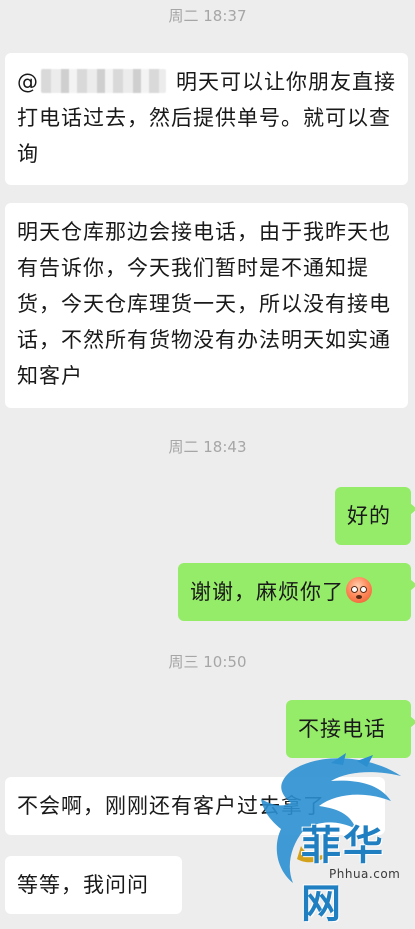  Describe the element at coordinates (207, 447) in the screenshot. I see `timestamp: 周二 18:43` at that location.